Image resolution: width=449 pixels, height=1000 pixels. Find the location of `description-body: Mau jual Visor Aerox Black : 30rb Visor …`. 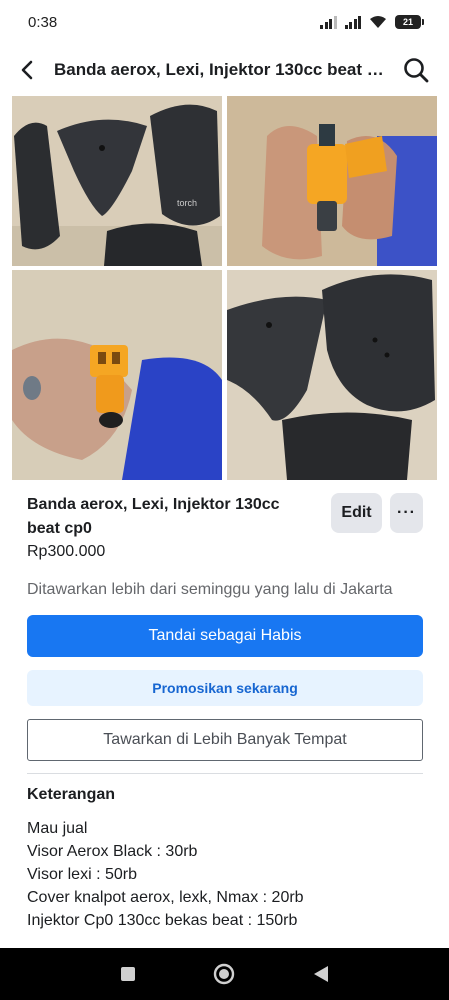

description-body: Mau jual Visor Aerox Black : 30rb Visor … is located at coordinates (225, 874).